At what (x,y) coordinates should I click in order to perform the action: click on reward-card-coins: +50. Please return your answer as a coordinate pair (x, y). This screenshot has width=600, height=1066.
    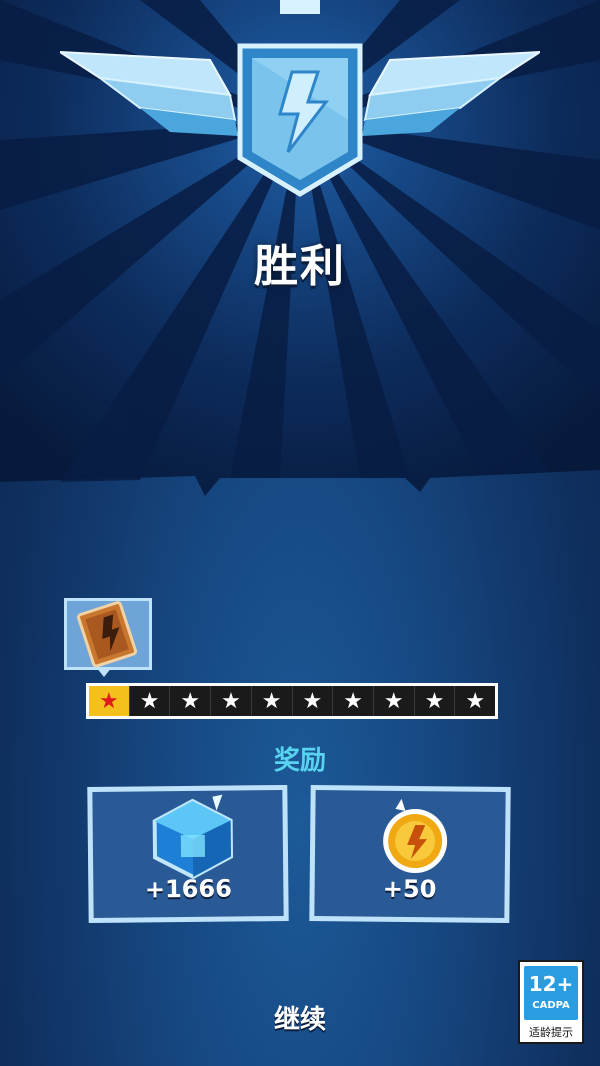
    Looking at the image, I should click on (410, 854).